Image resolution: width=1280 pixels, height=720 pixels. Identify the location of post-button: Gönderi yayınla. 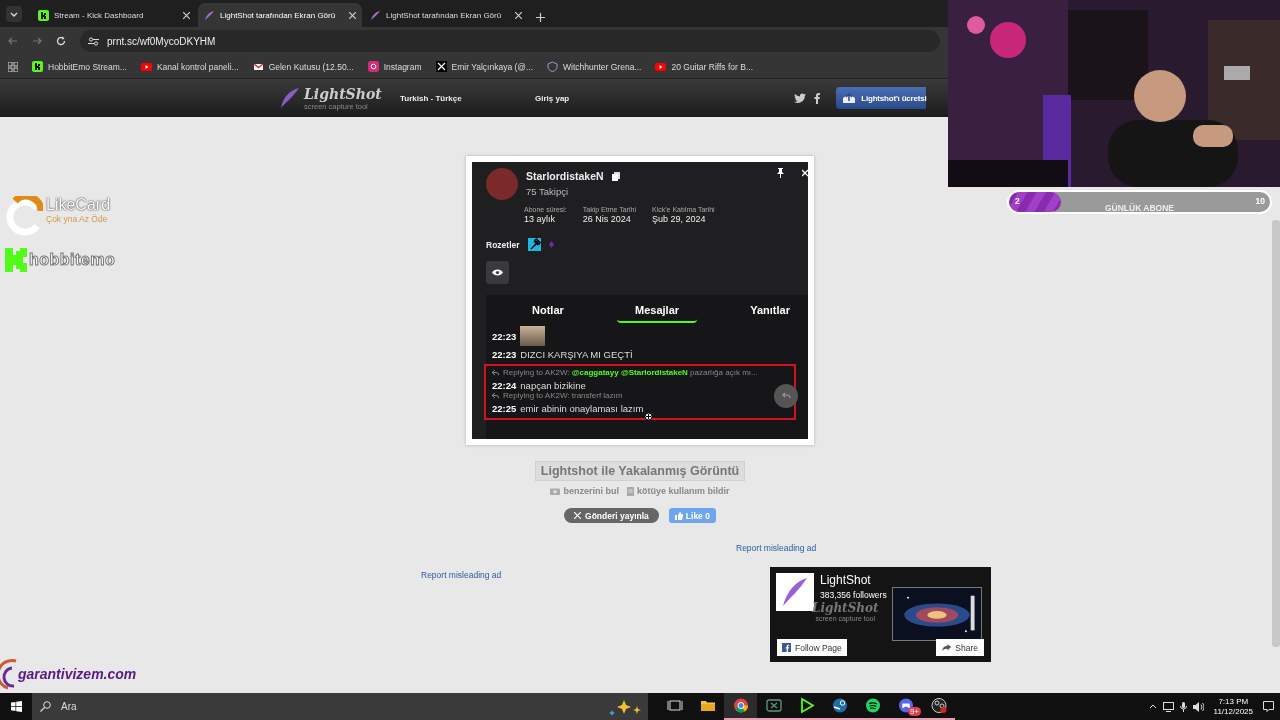
(611, 515).